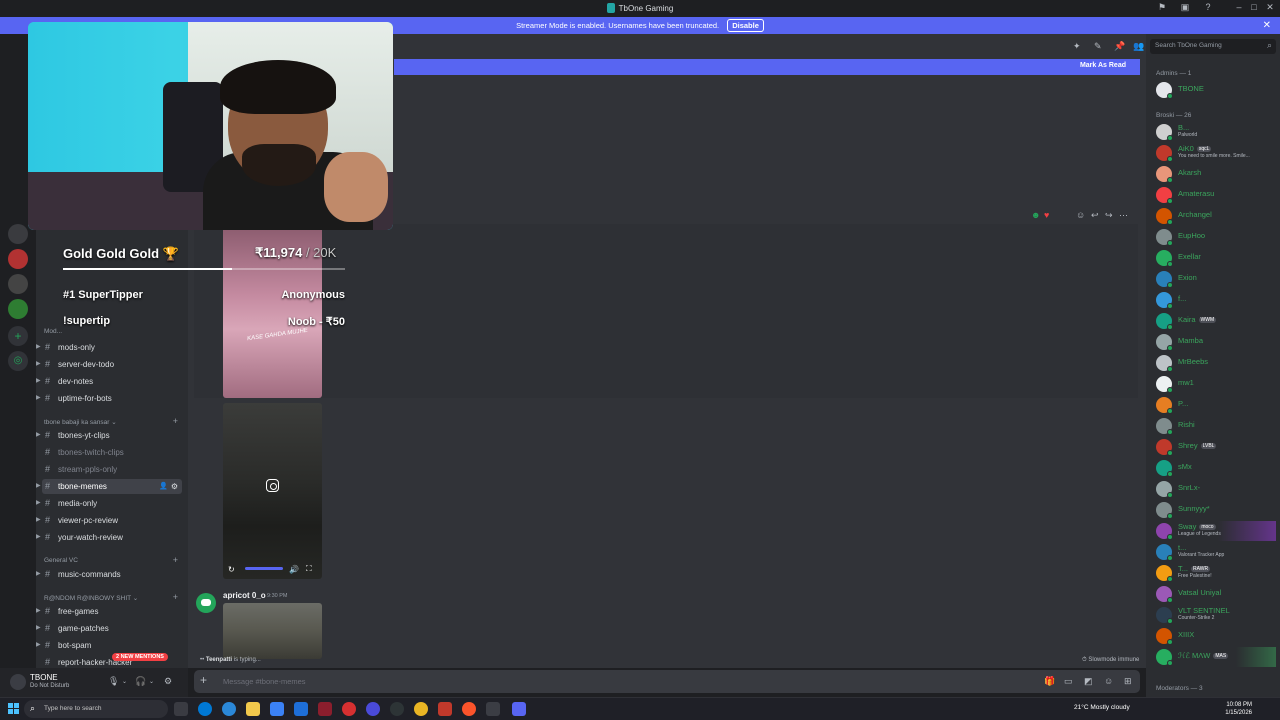  Describe the element at coordinates (1270, 8) in the screenshot. I see `close-window-icon: ✕` at that location.